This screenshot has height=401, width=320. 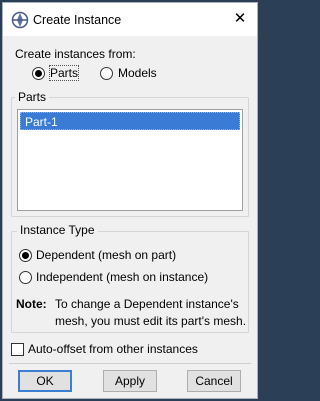 What do you see at coordinates (45, 381) in the screenshot?
I see `ok-button: OK` at bounding box center [45, 381].